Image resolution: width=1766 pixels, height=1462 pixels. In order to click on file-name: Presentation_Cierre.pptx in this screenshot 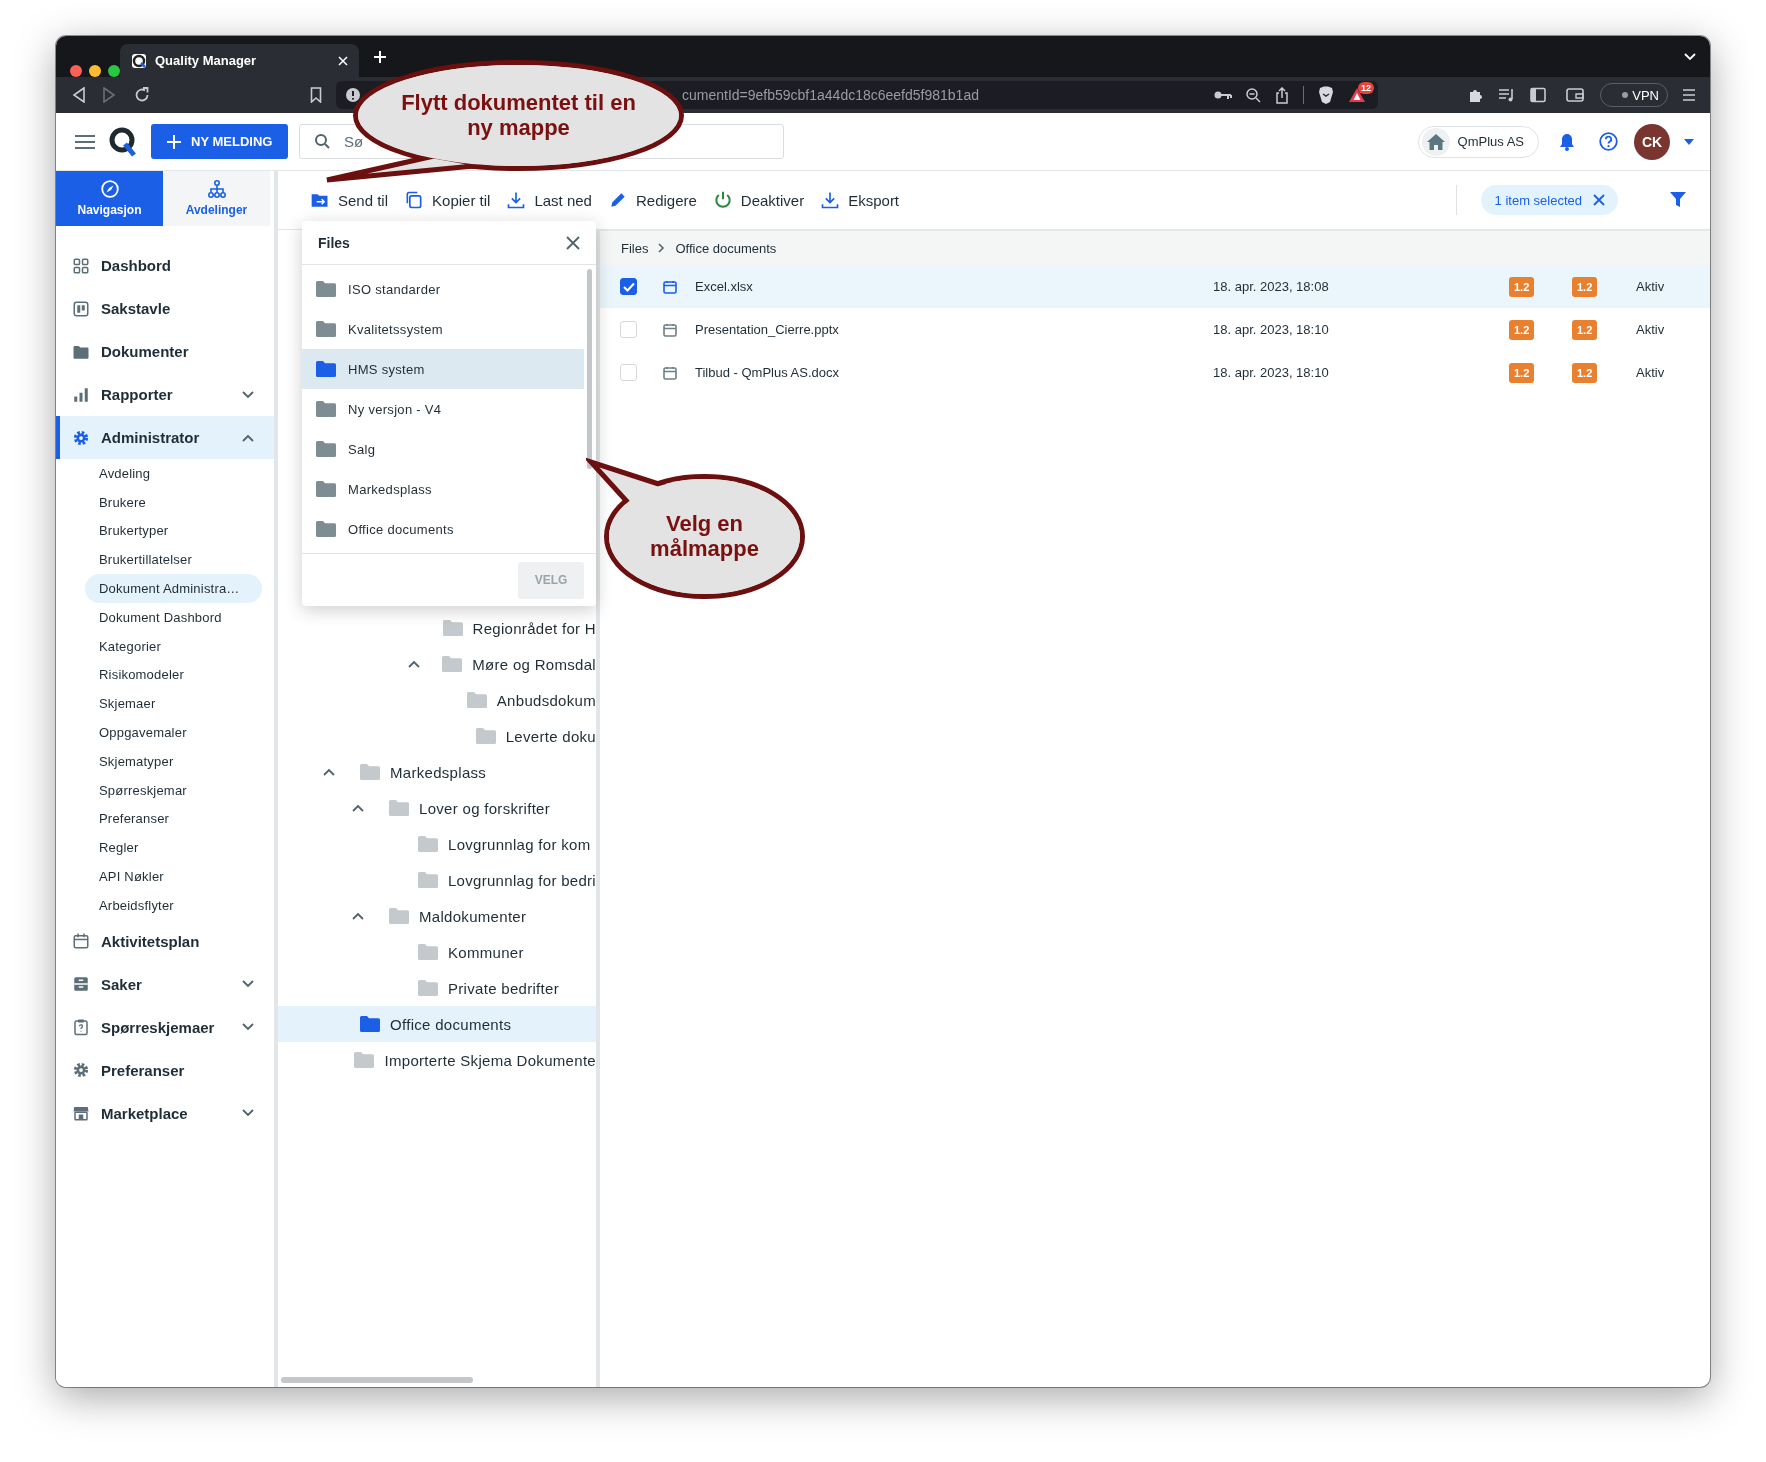, I will do `click(767, 329)`.